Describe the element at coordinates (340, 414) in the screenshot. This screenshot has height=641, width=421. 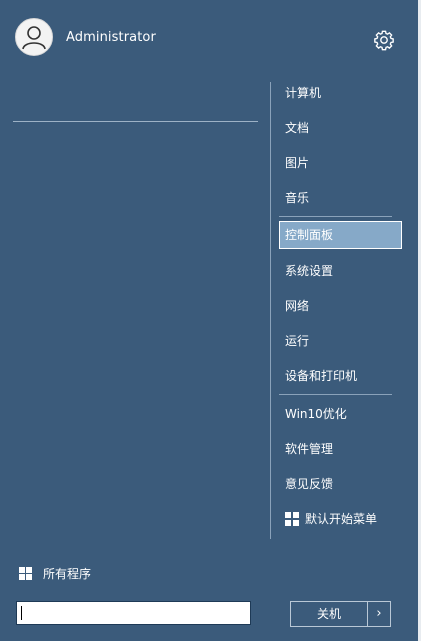
I see `menu-item-win10-optimize: Win10优化` at that location.